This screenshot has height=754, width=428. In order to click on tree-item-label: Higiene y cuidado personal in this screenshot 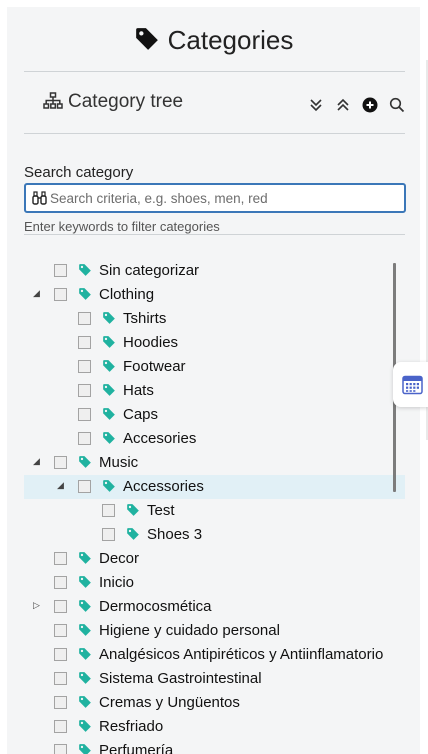, I will do `click(189, 630)`.